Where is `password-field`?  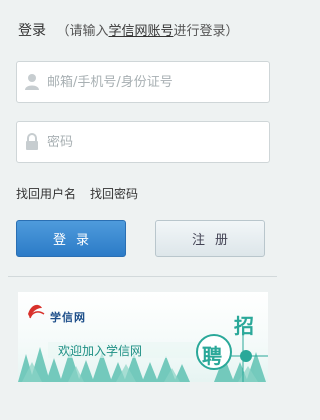
password-field is located at coordinates (143, 142).